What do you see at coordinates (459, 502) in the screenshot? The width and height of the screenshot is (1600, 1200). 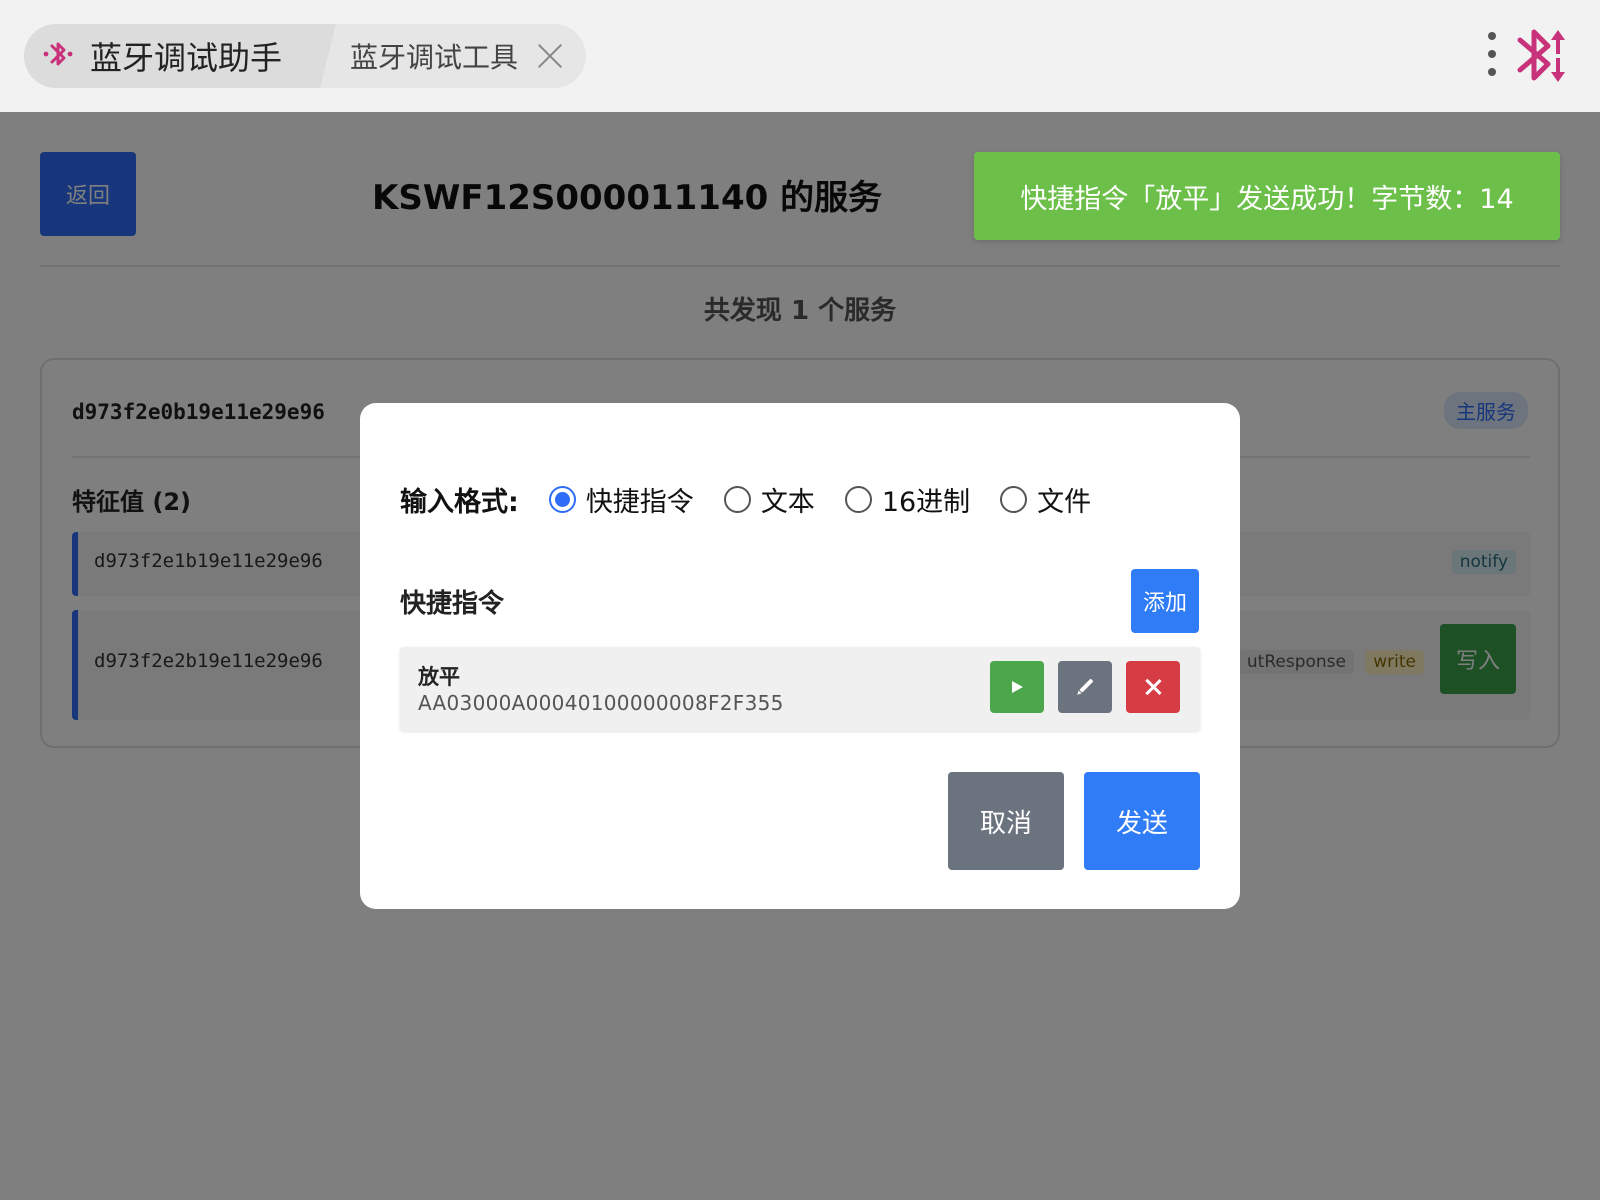 I see `input-format-label: 输入格式:` at bounding box center [459, 502].